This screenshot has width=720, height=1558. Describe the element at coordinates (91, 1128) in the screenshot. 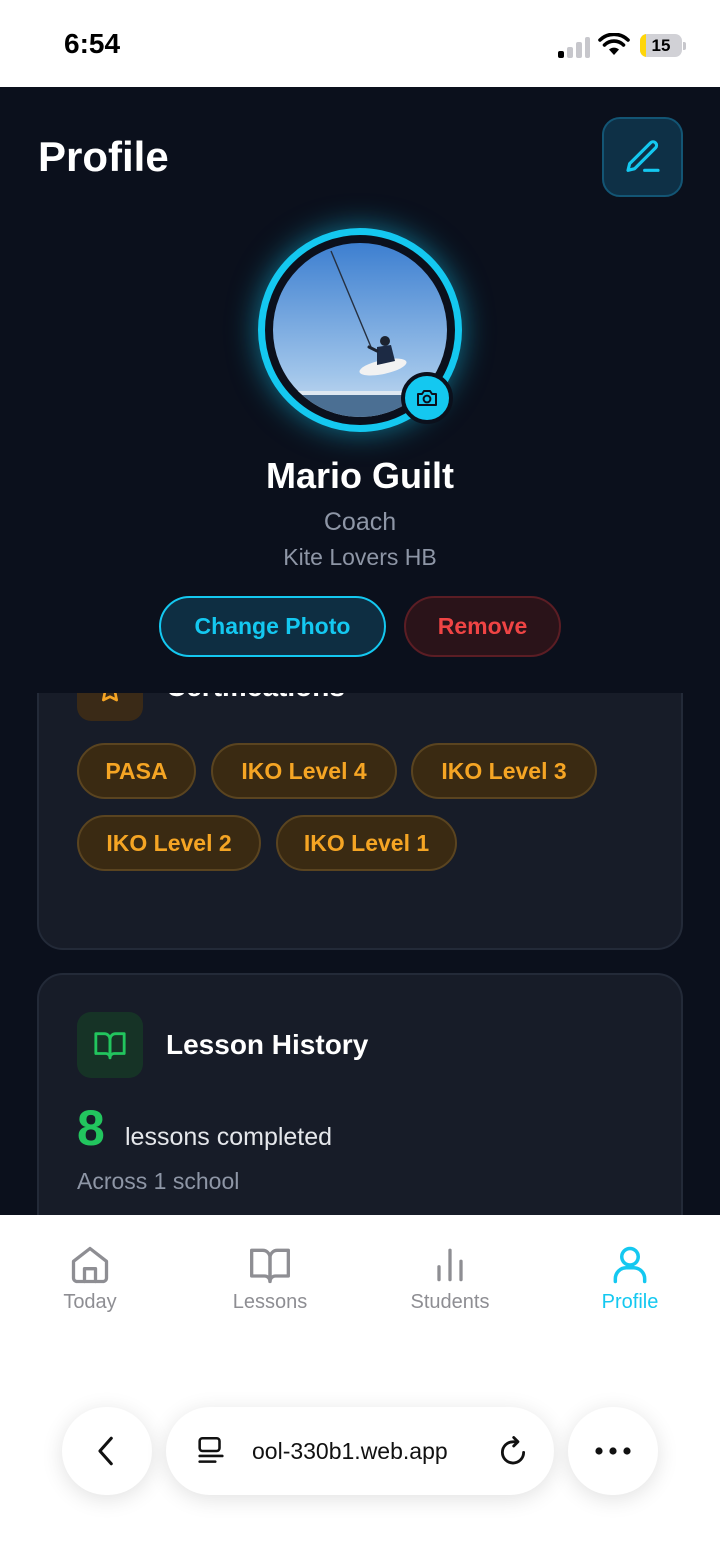

I see `lesson-count: 8` at that location.